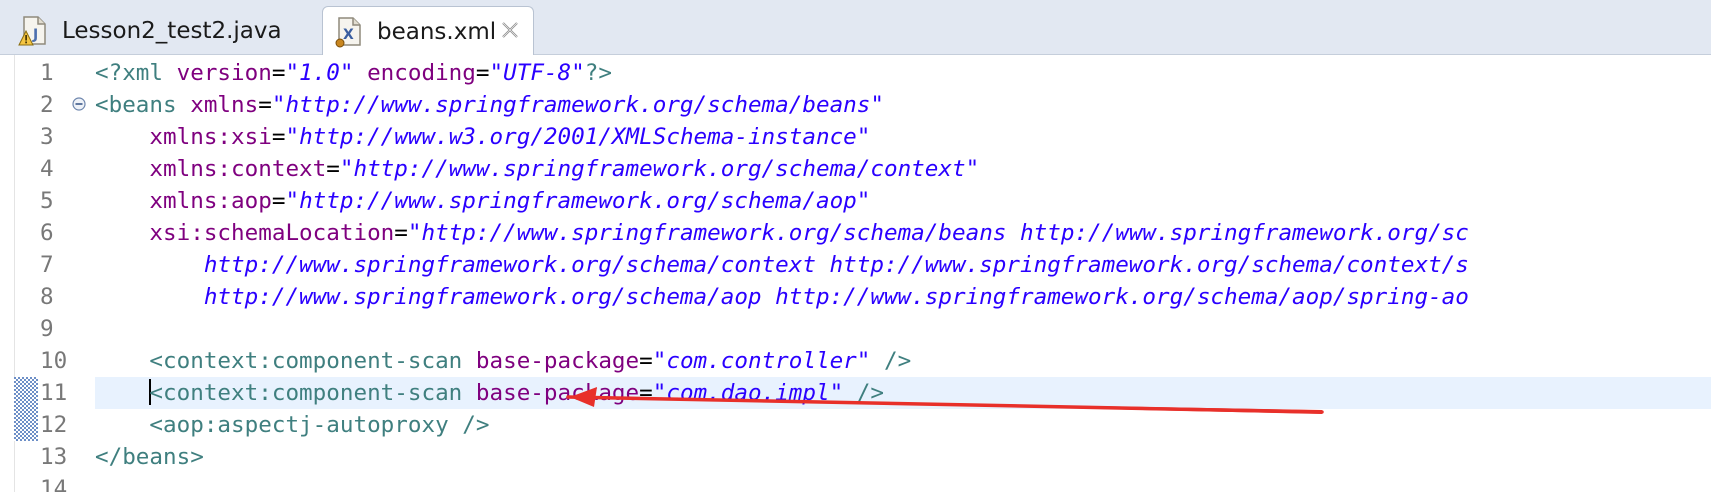  I want to click on token-val: "com.controller", so click(761, 361).